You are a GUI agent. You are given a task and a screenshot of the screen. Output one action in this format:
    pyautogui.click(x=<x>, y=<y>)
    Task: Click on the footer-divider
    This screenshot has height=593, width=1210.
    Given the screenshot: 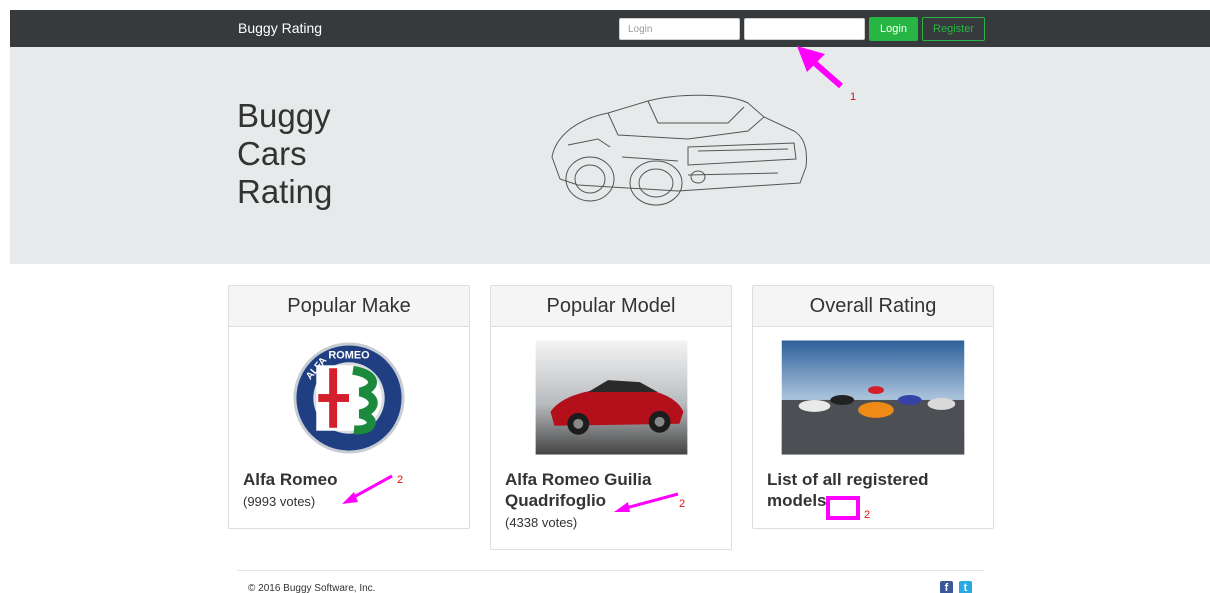 What is the action you would take?
    pyautogui.click(x=610, y=570)
    